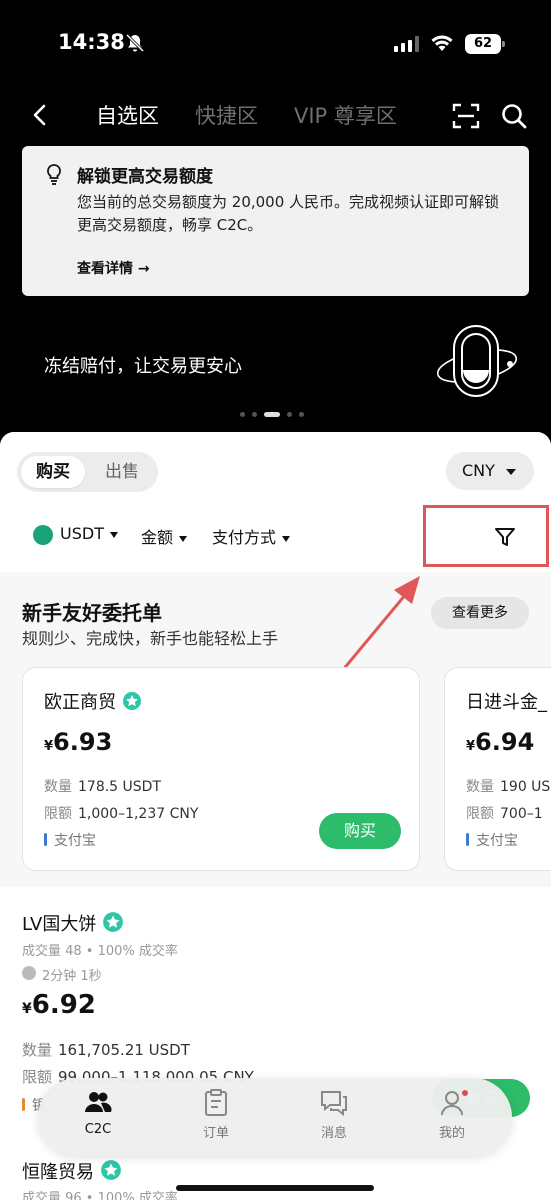  Describe the element at coordinates (466, 116) in the screenshot. I see `scan-icon` at that location.